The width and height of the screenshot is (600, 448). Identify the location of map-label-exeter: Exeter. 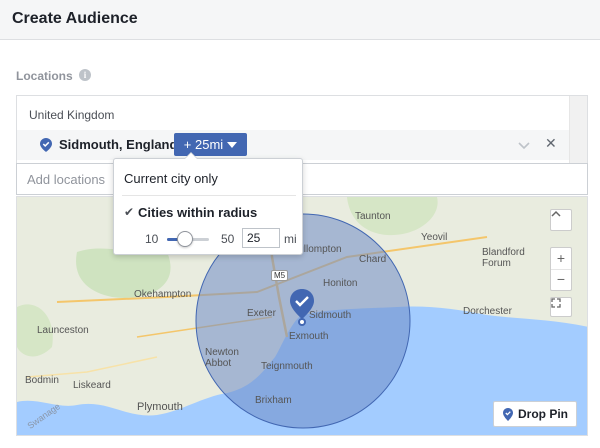
(261, 313).